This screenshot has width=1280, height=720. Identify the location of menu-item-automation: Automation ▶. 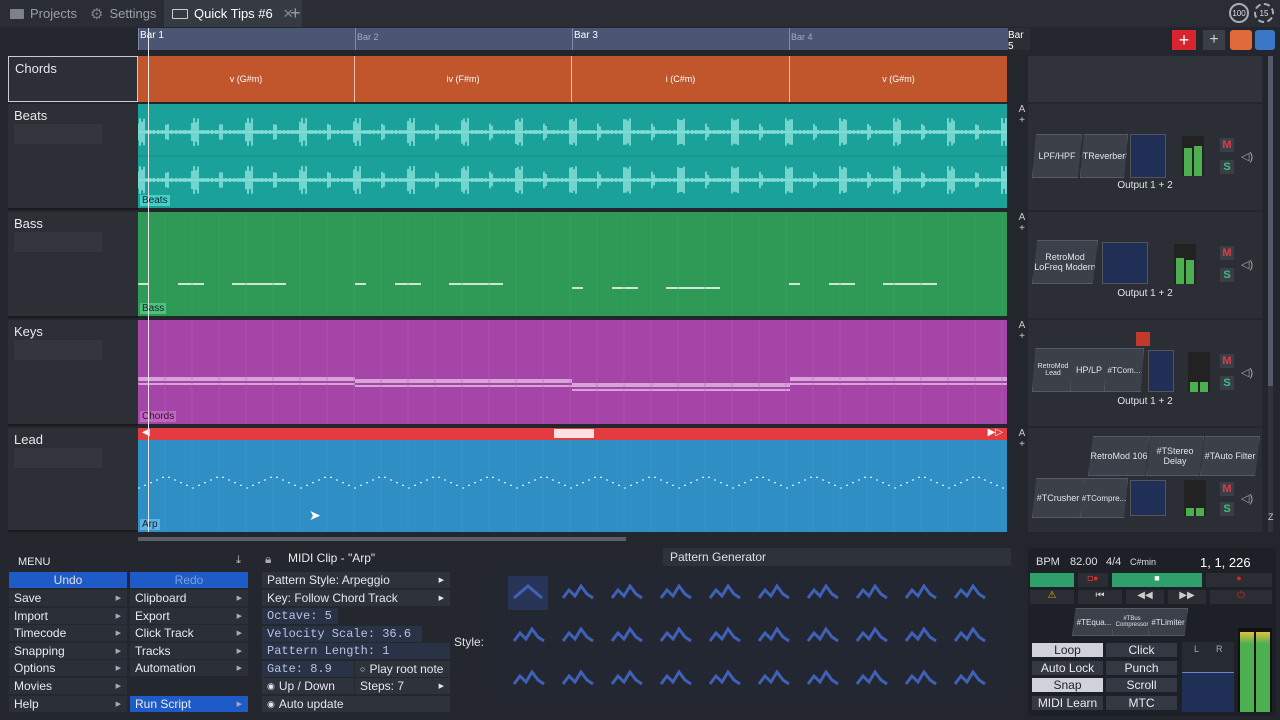
(189, 668).